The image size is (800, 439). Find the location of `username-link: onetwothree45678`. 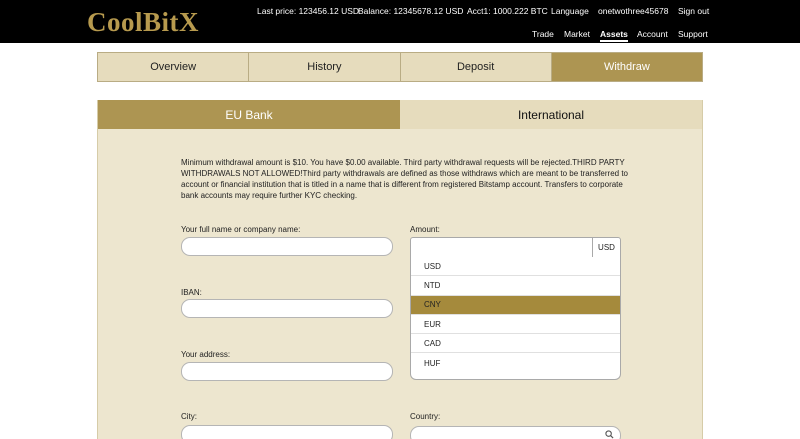

username-link: onetwothree45678 is located at coordinates (633, 11).